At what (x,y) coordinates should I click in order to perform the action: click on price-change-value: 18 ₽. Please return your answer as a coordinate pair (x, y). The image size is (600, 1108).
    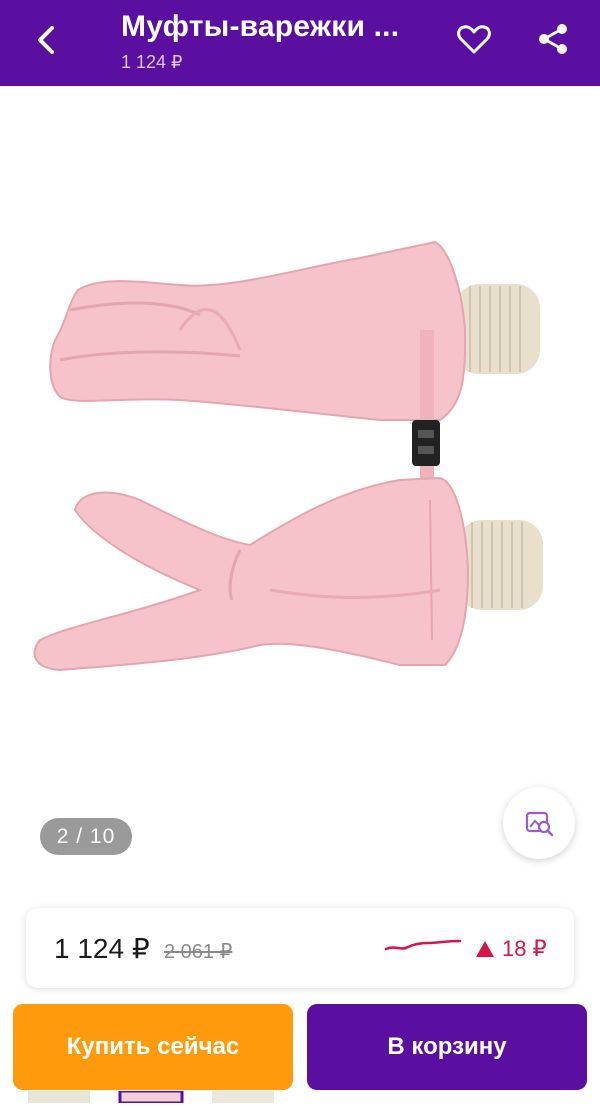
    Looking at the image, I should click on (524, 948).